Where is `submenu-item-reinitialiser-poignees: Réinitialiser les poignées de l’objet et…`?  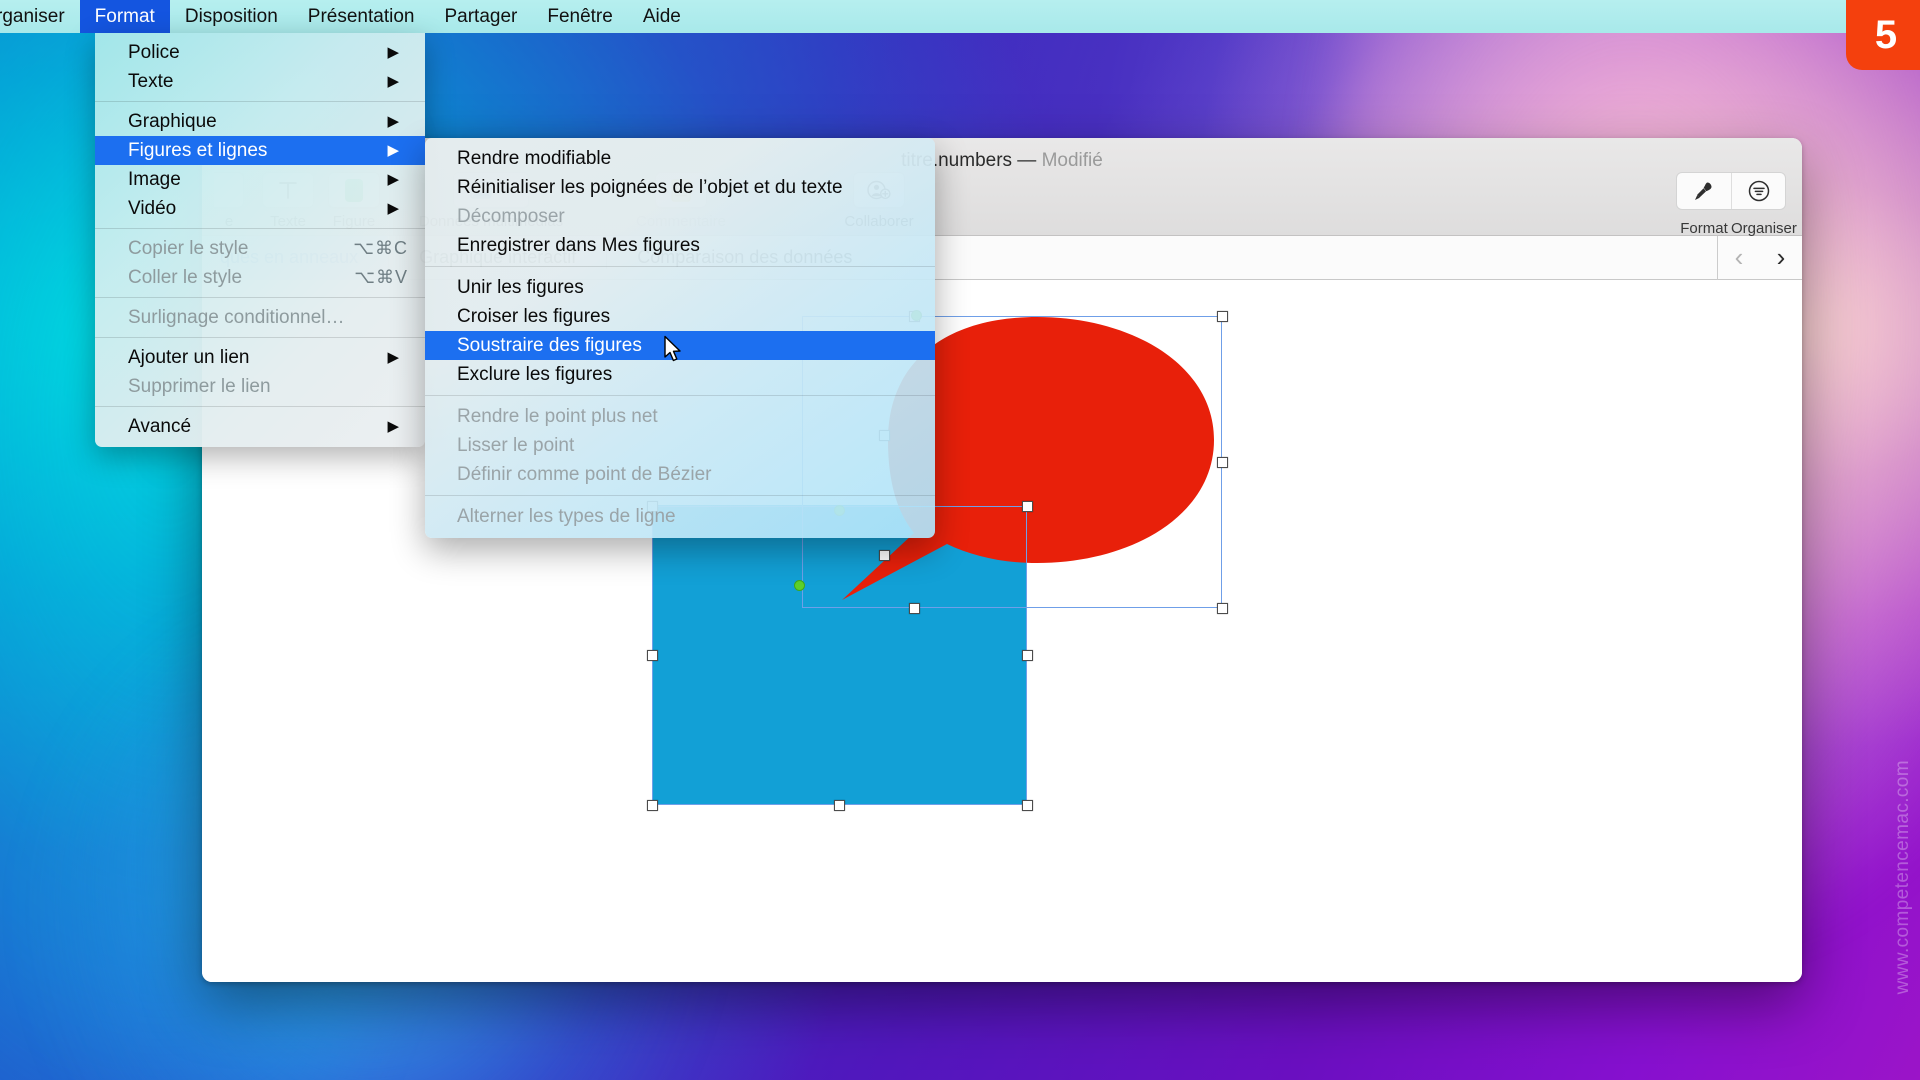
submenu-item-reinitialiser-poignees: Réinitialiser les poignées de l’objet et… is located at coordinates (680, 187).